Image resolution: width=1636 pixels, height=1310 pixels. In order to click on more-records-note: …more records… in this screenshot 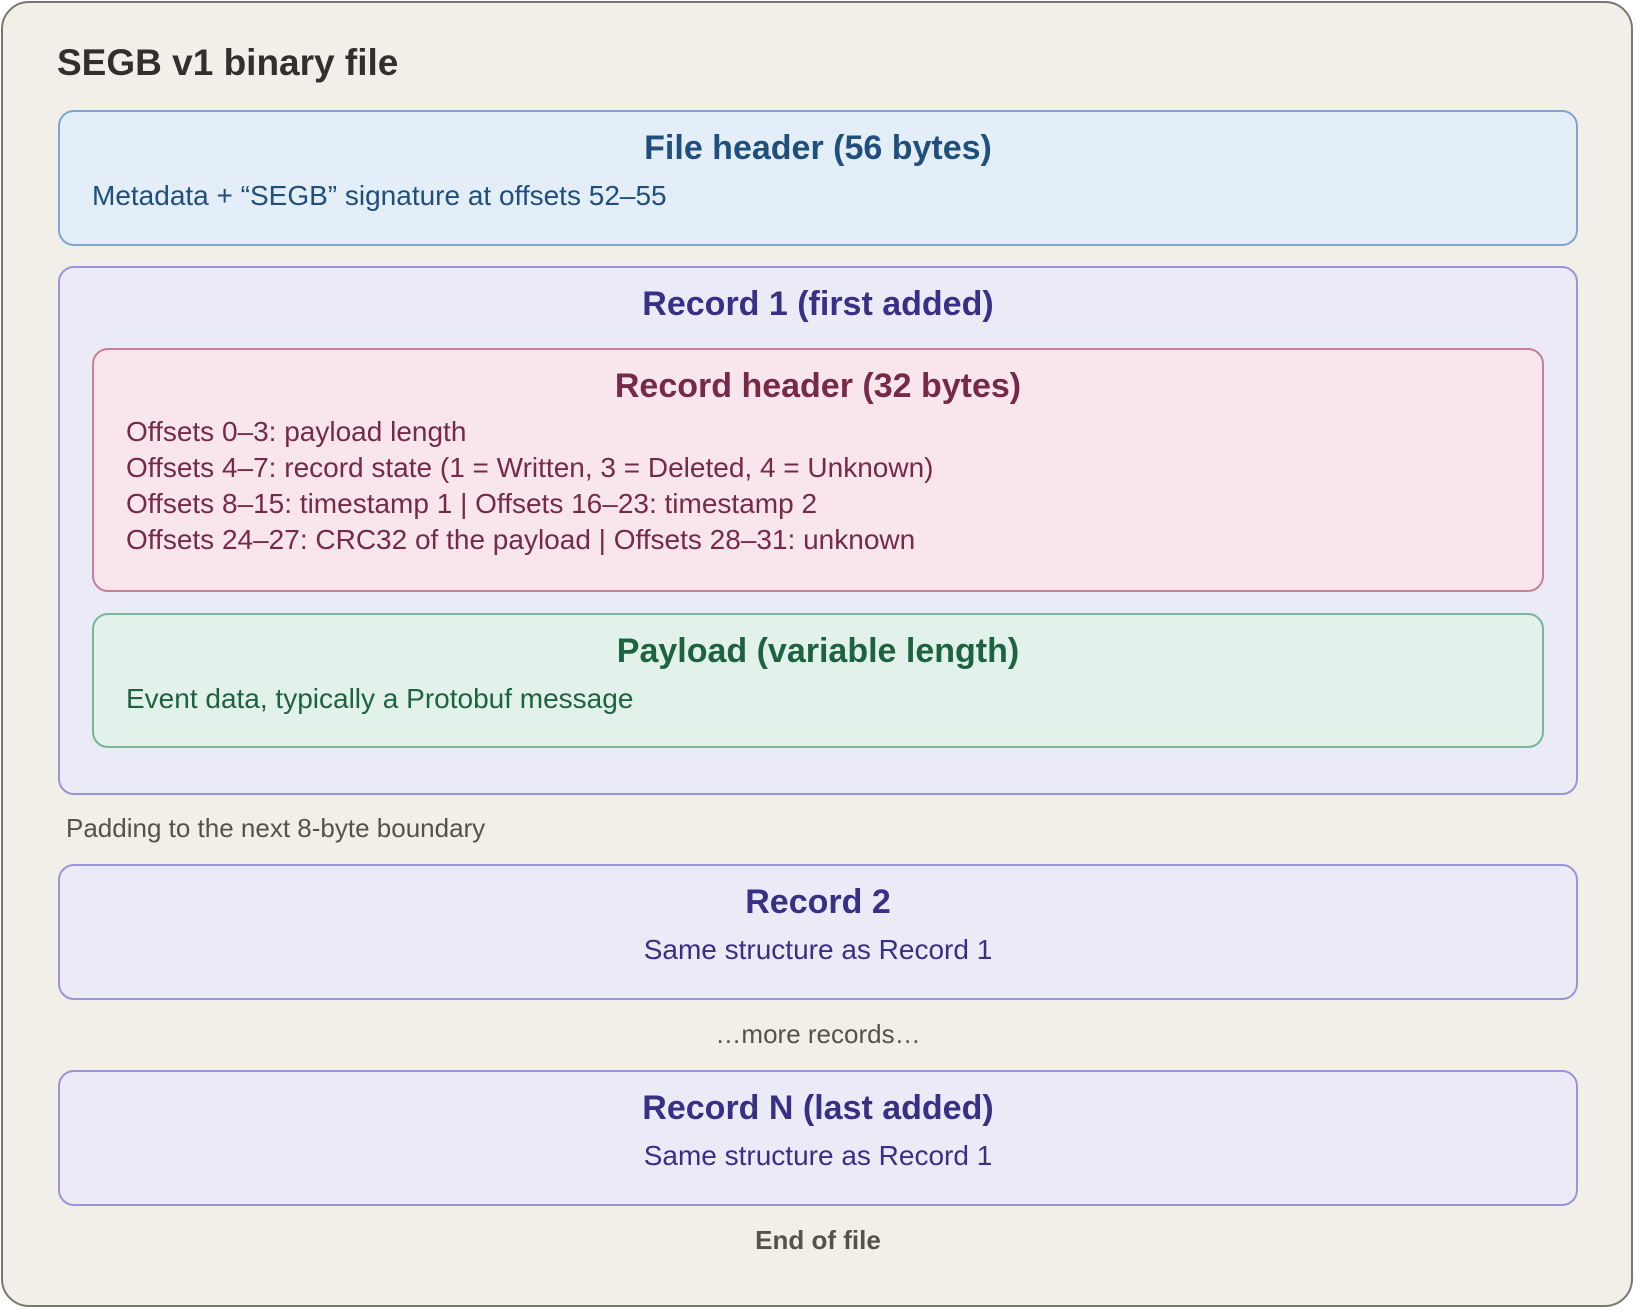, I will do `click(818, 1034)`.